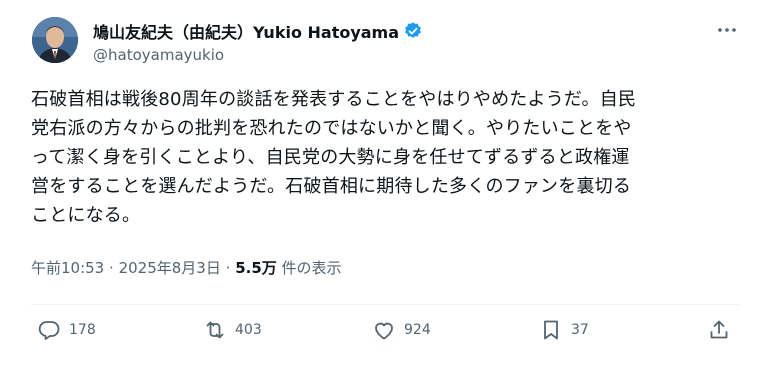 This screenshot has width=770, height=371. Describe the element at coordinates (727, 30) in the screenshot. I see `more-icon` at that location.